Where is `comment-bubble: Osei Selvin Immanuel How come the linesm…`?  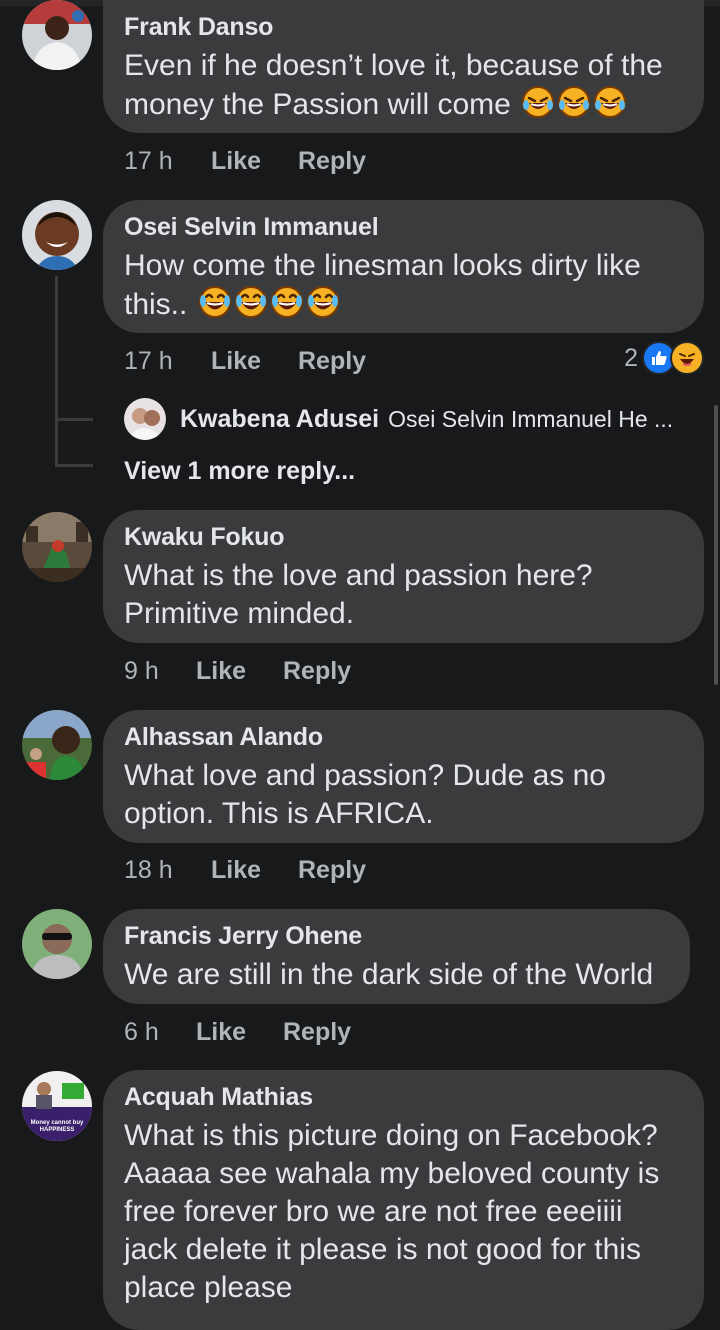
comment-bubble: Osei Selvin Immanuel How come the linesm… is located at coordinates (403, 266).